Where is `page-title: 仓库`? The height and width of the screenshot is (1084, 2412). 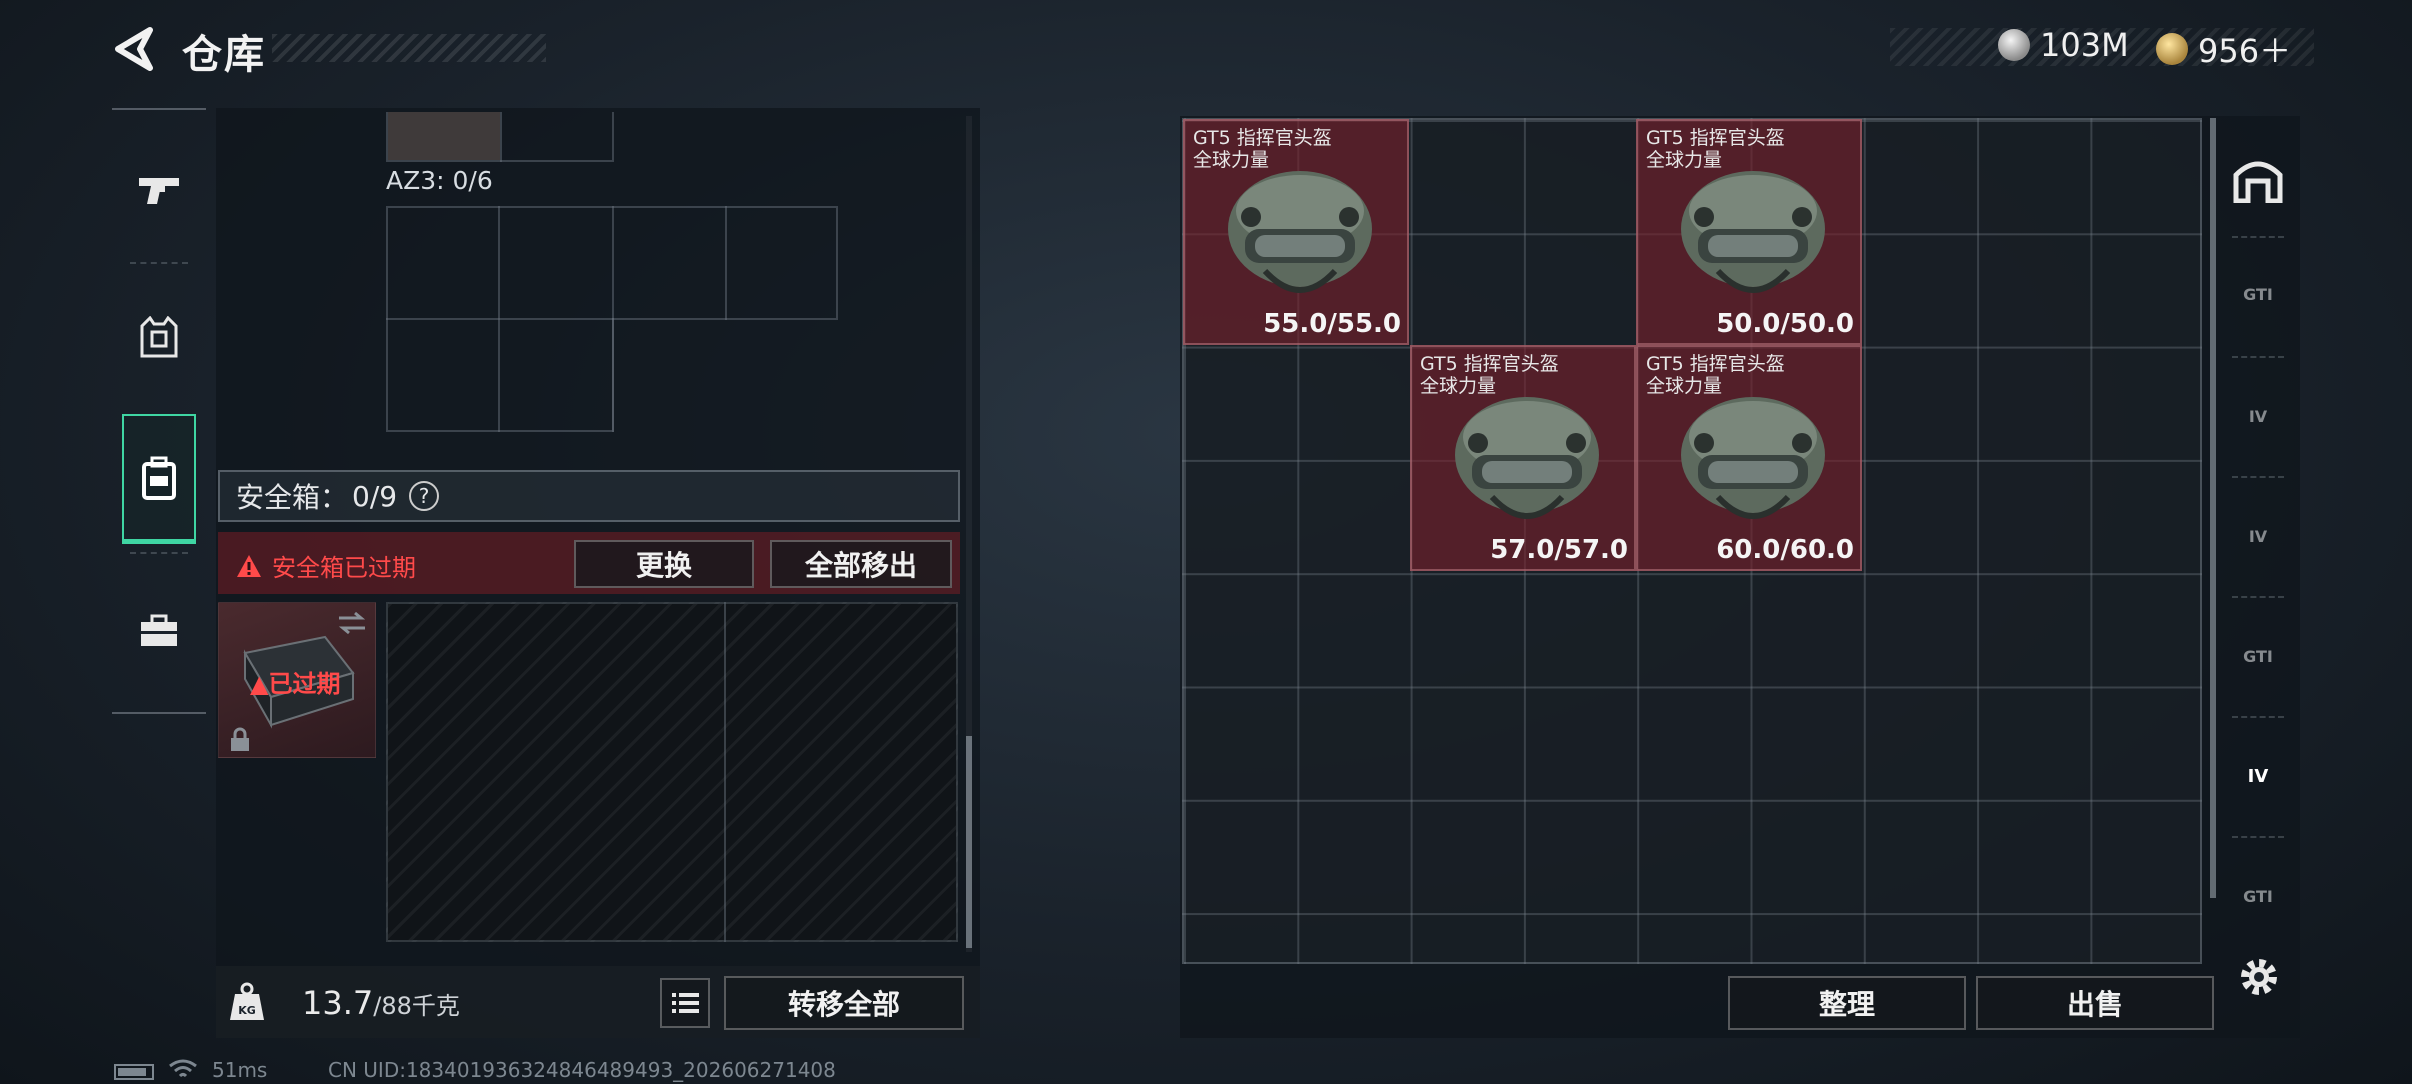 page-title: 仓库 is located at coordinates (224, 55).